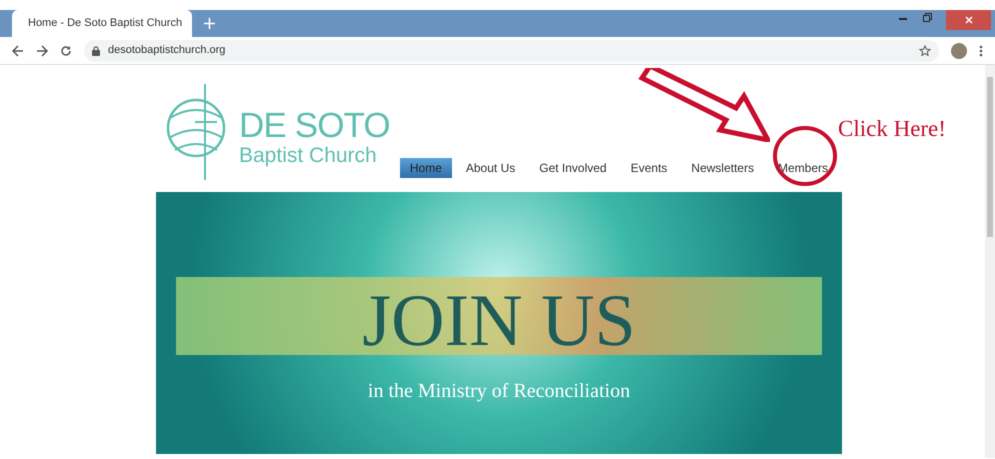 The height and width of the screenshot is (459, 995). I want to click on banner-subheading: in the Ministry of Reconciliation, so click(499, 391).